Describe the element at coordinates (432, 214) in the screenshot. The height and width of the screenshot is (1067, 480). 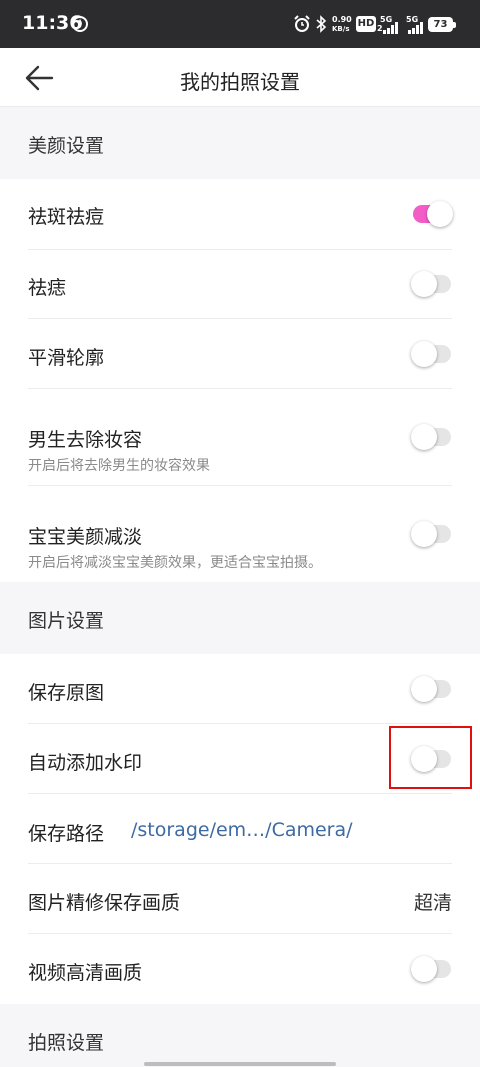
I see `toggle-blemish` at that location.